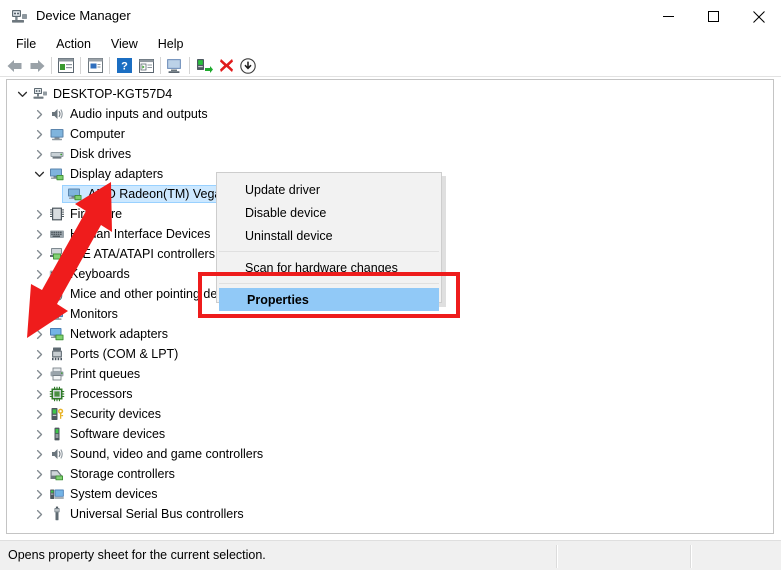 The image size is (781, 570). Describe the element at coordinates (57, 434) in the screenshot. I see `software-device-icon` at that location.